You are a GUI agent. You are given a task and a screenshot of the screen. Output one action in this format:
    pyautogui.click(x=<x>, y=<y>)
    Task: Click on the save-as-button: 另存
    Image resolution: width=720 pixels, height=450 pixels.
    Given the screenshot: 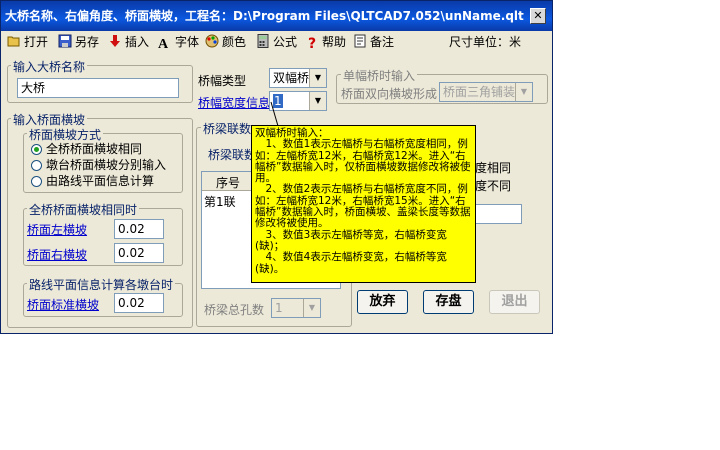 What is the action you would take?
    pyautogui.click(x=78, y=42)
    